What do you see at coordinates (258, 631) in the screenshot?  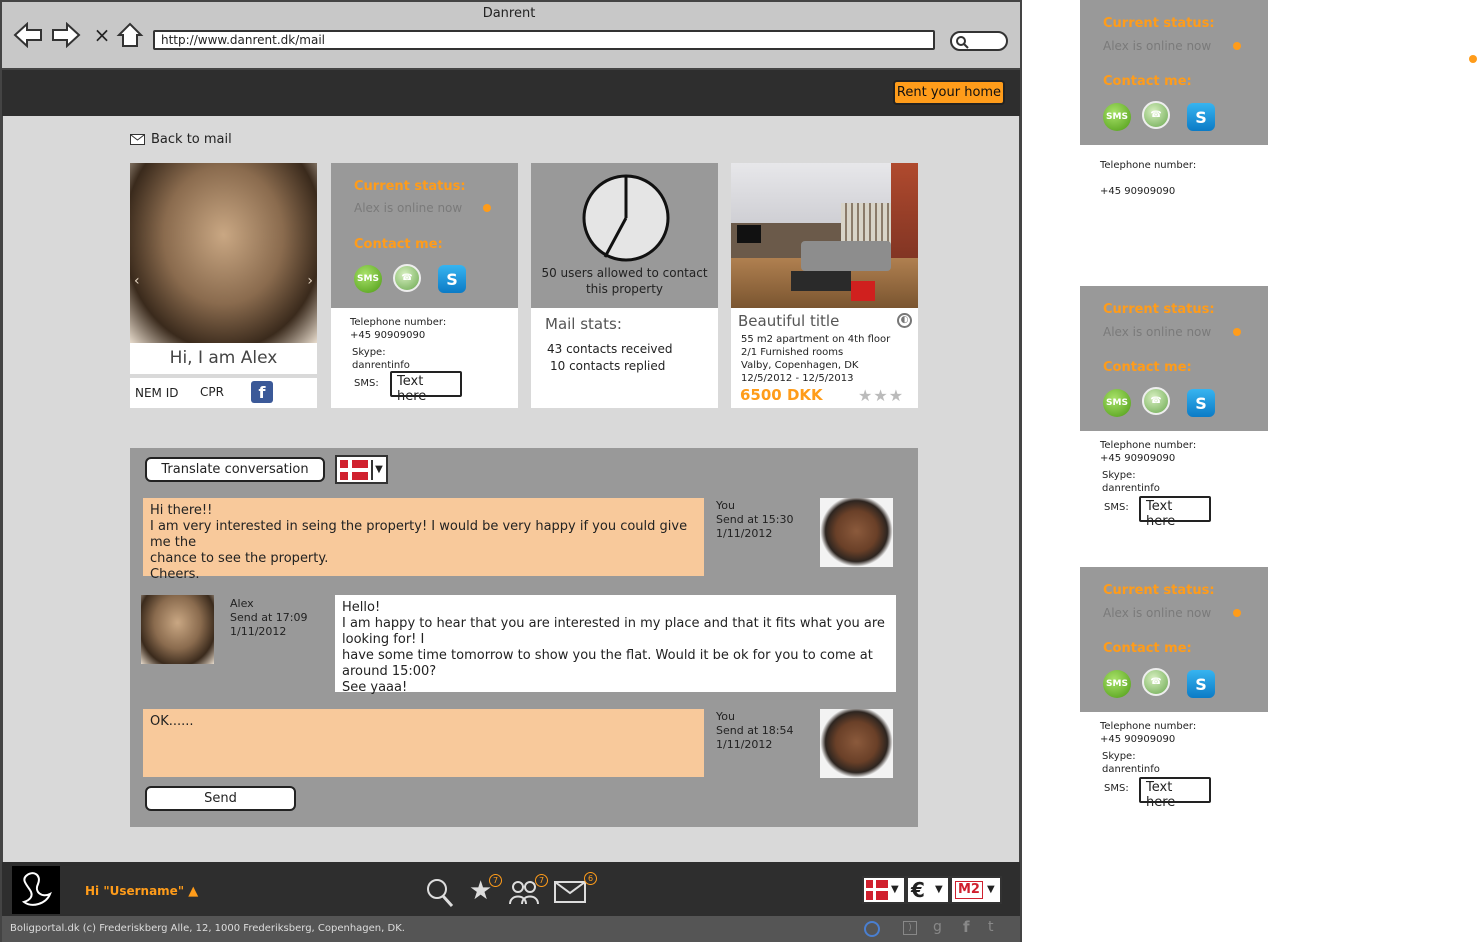 I see `sent-date: 1/11/2012` at bounding box center [258, 631].